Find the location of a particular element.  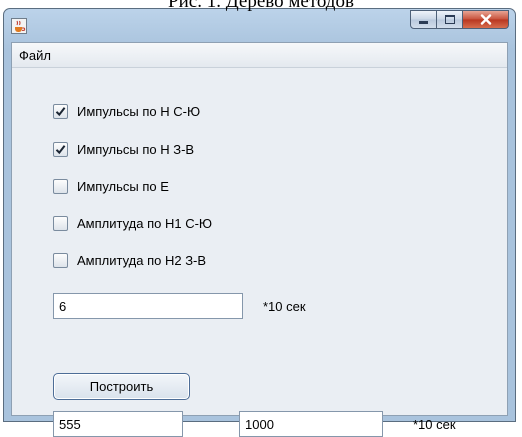

checkbox-label: Импульсы по Е is located at coordinates (123, 186).